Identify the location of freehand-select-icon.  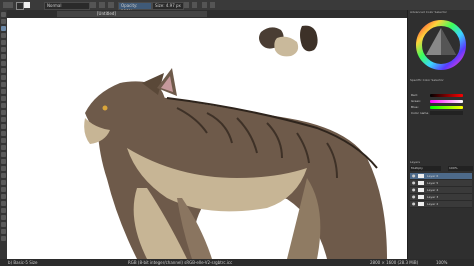
(3, 196).